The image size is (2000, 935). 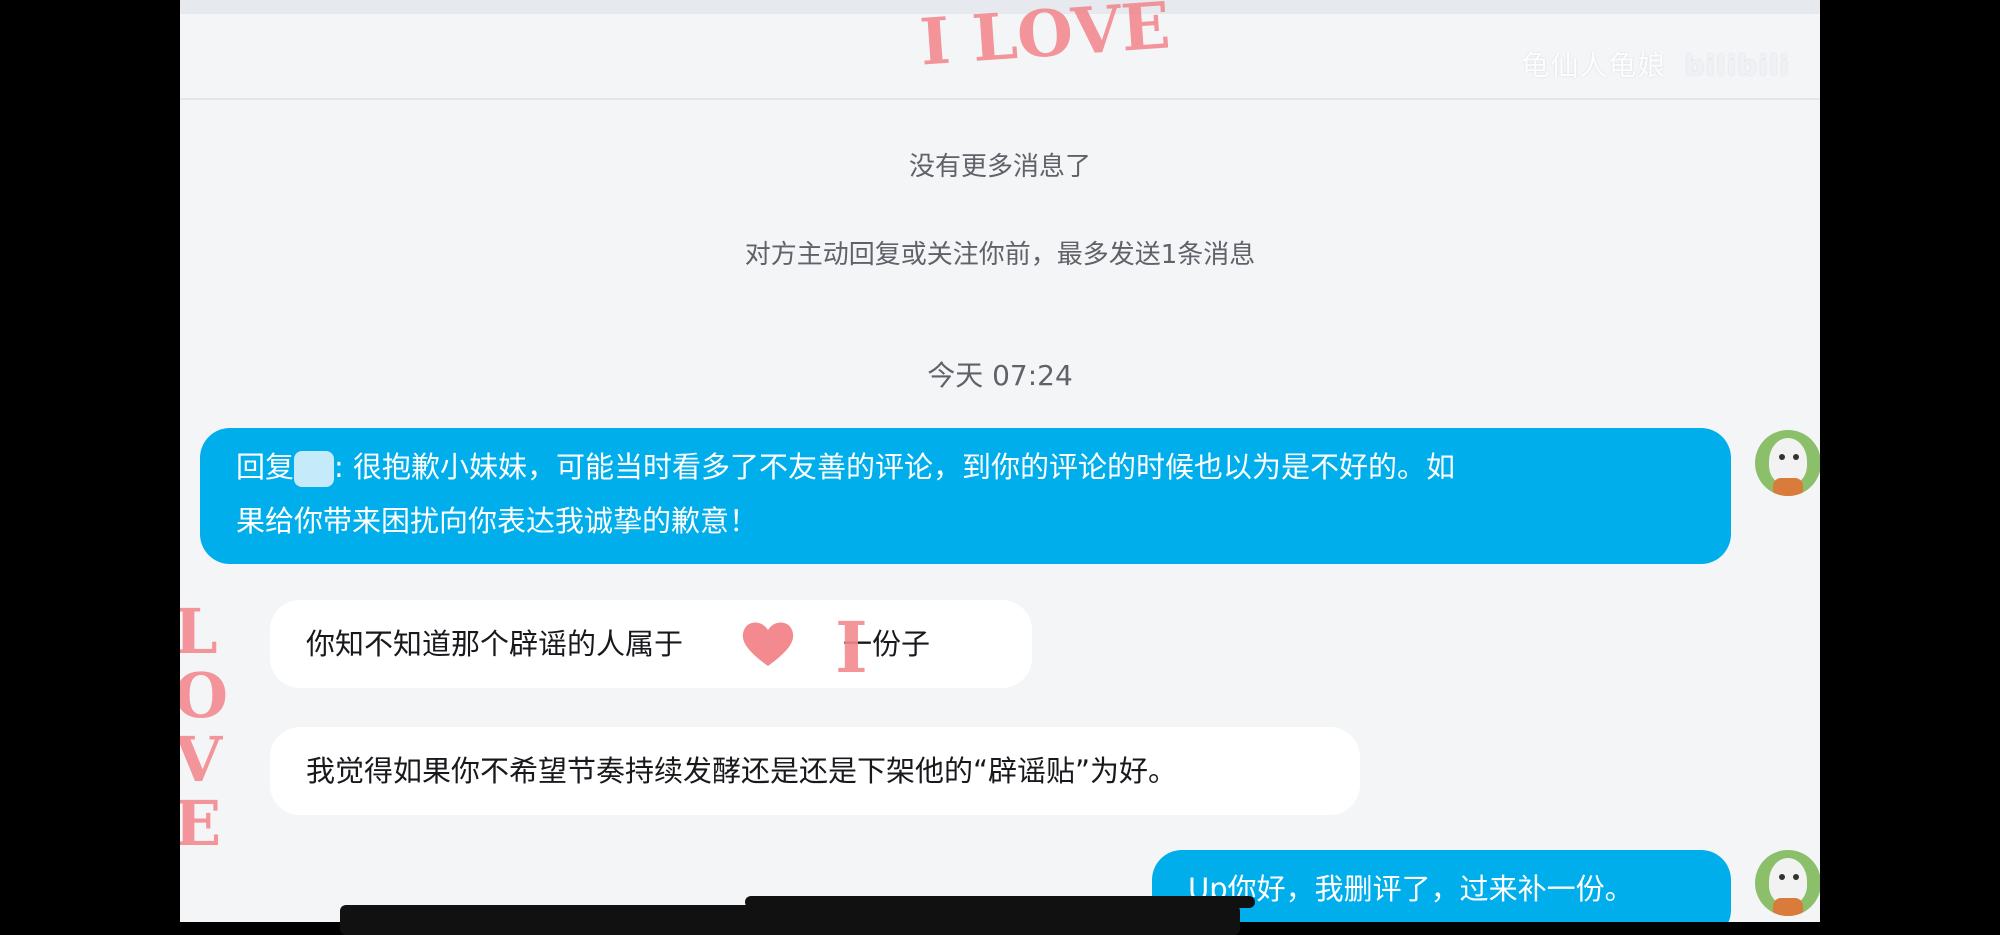 I want to click on sticker-text: I, so click(x=851, y=647).